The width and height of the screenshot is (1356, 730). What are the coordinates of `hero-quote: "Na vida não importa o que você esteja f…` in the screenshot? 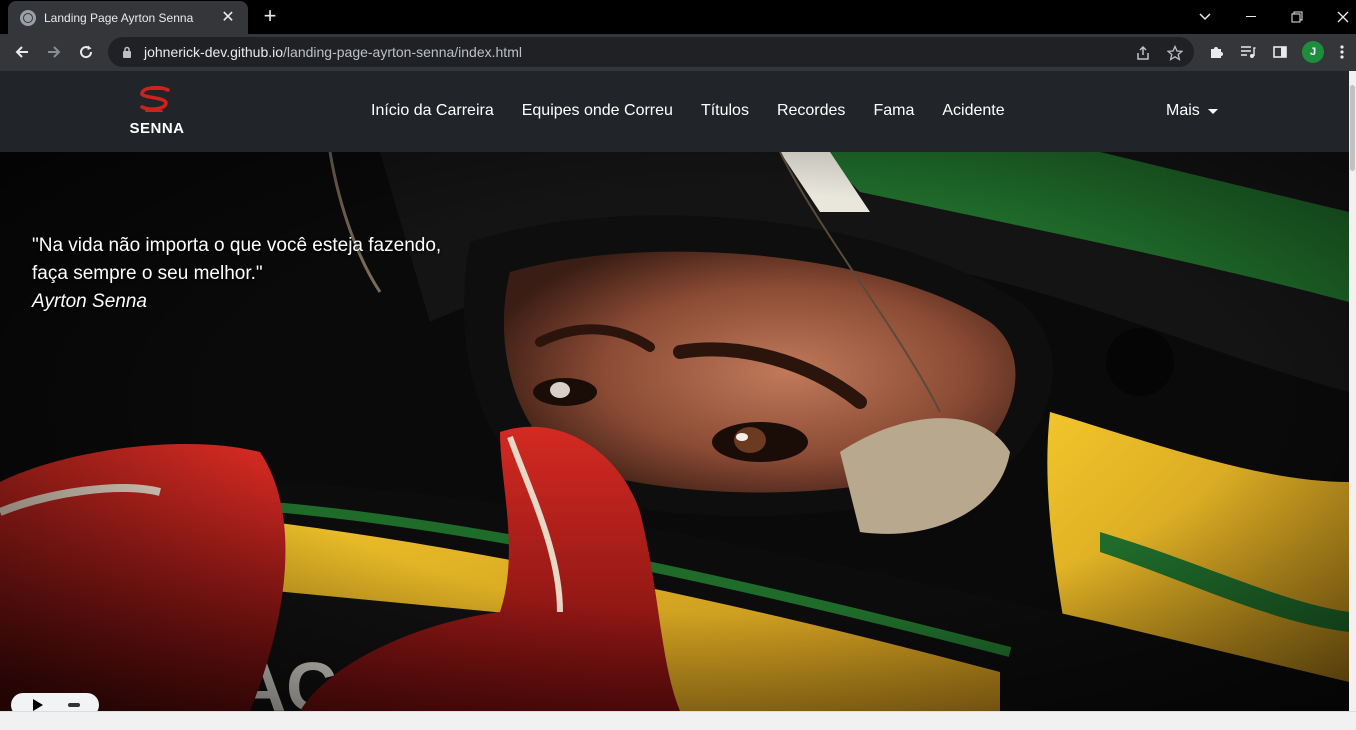 It's located at (236, 274).